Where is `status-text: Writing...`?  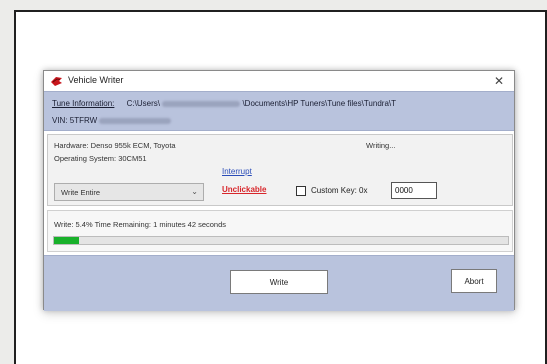 status-text: Writing... is located at coordinates (381, 145).